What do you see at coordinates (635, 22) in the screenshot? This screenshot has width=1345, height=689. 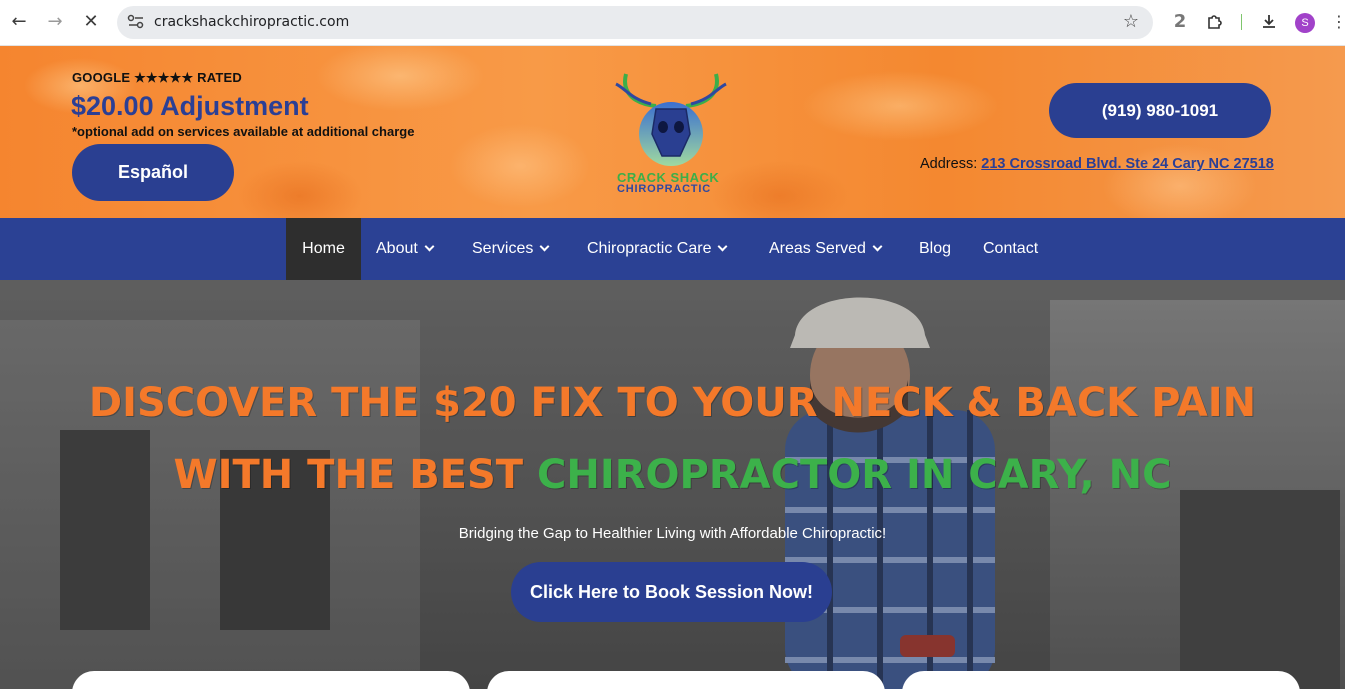 I see `address-bar: crackshackchiropractic.com ☆` at bounding box center [635, 22].